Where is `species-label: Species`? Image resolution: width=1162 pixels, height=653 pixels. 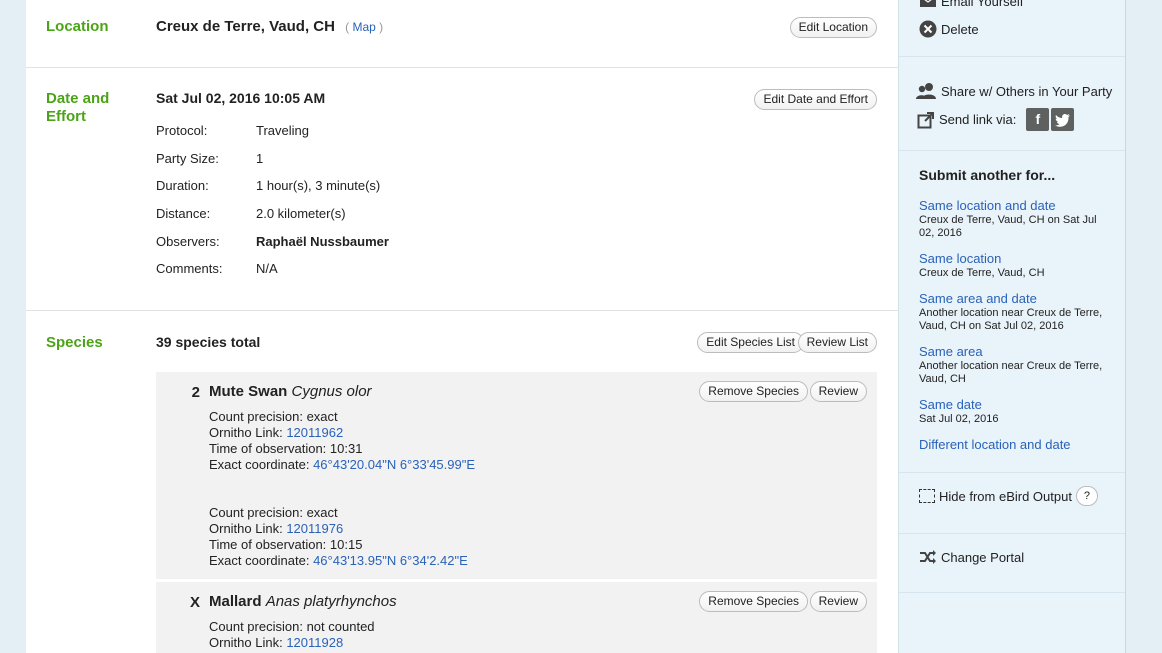 species-label: Species is located at coordinates (74, 342).